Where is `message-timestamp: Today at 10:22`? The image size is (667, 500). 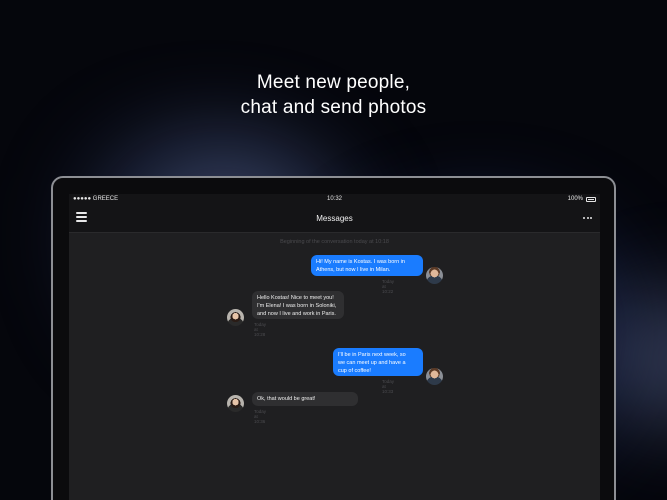
message-timestamp: Today at 10:22 is located at coordinates (388, 286).